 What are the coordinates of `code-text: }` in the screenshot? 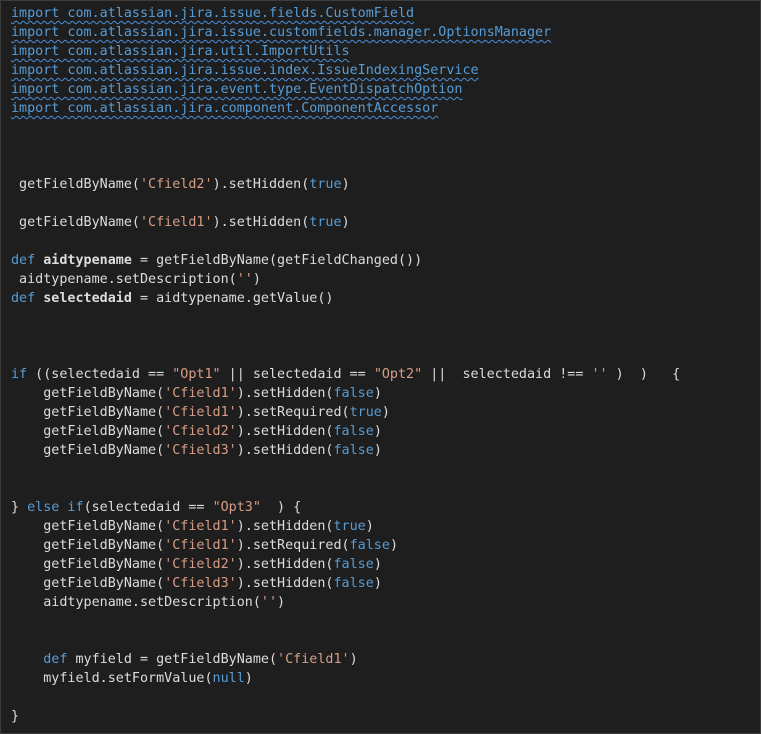 It's located at (15, 716).